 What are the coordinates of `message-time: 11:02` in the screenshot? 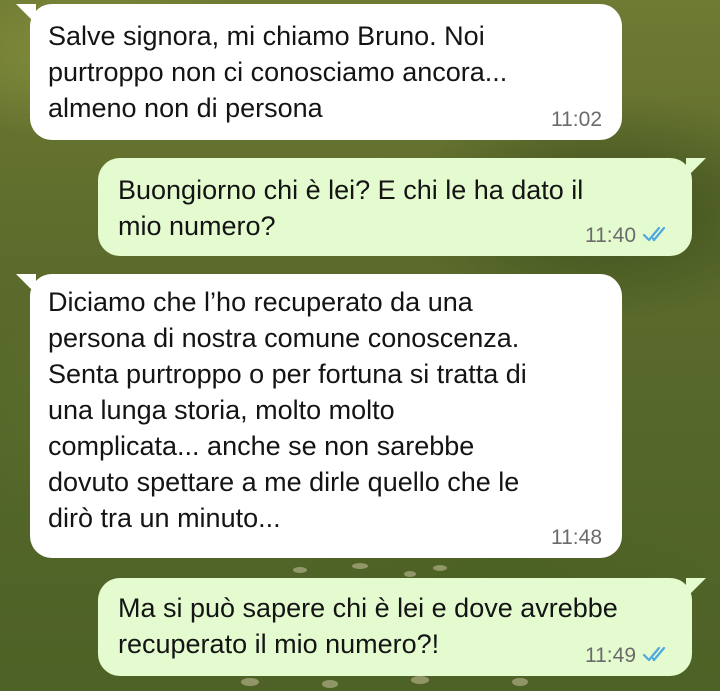 It's located at (576, 119).